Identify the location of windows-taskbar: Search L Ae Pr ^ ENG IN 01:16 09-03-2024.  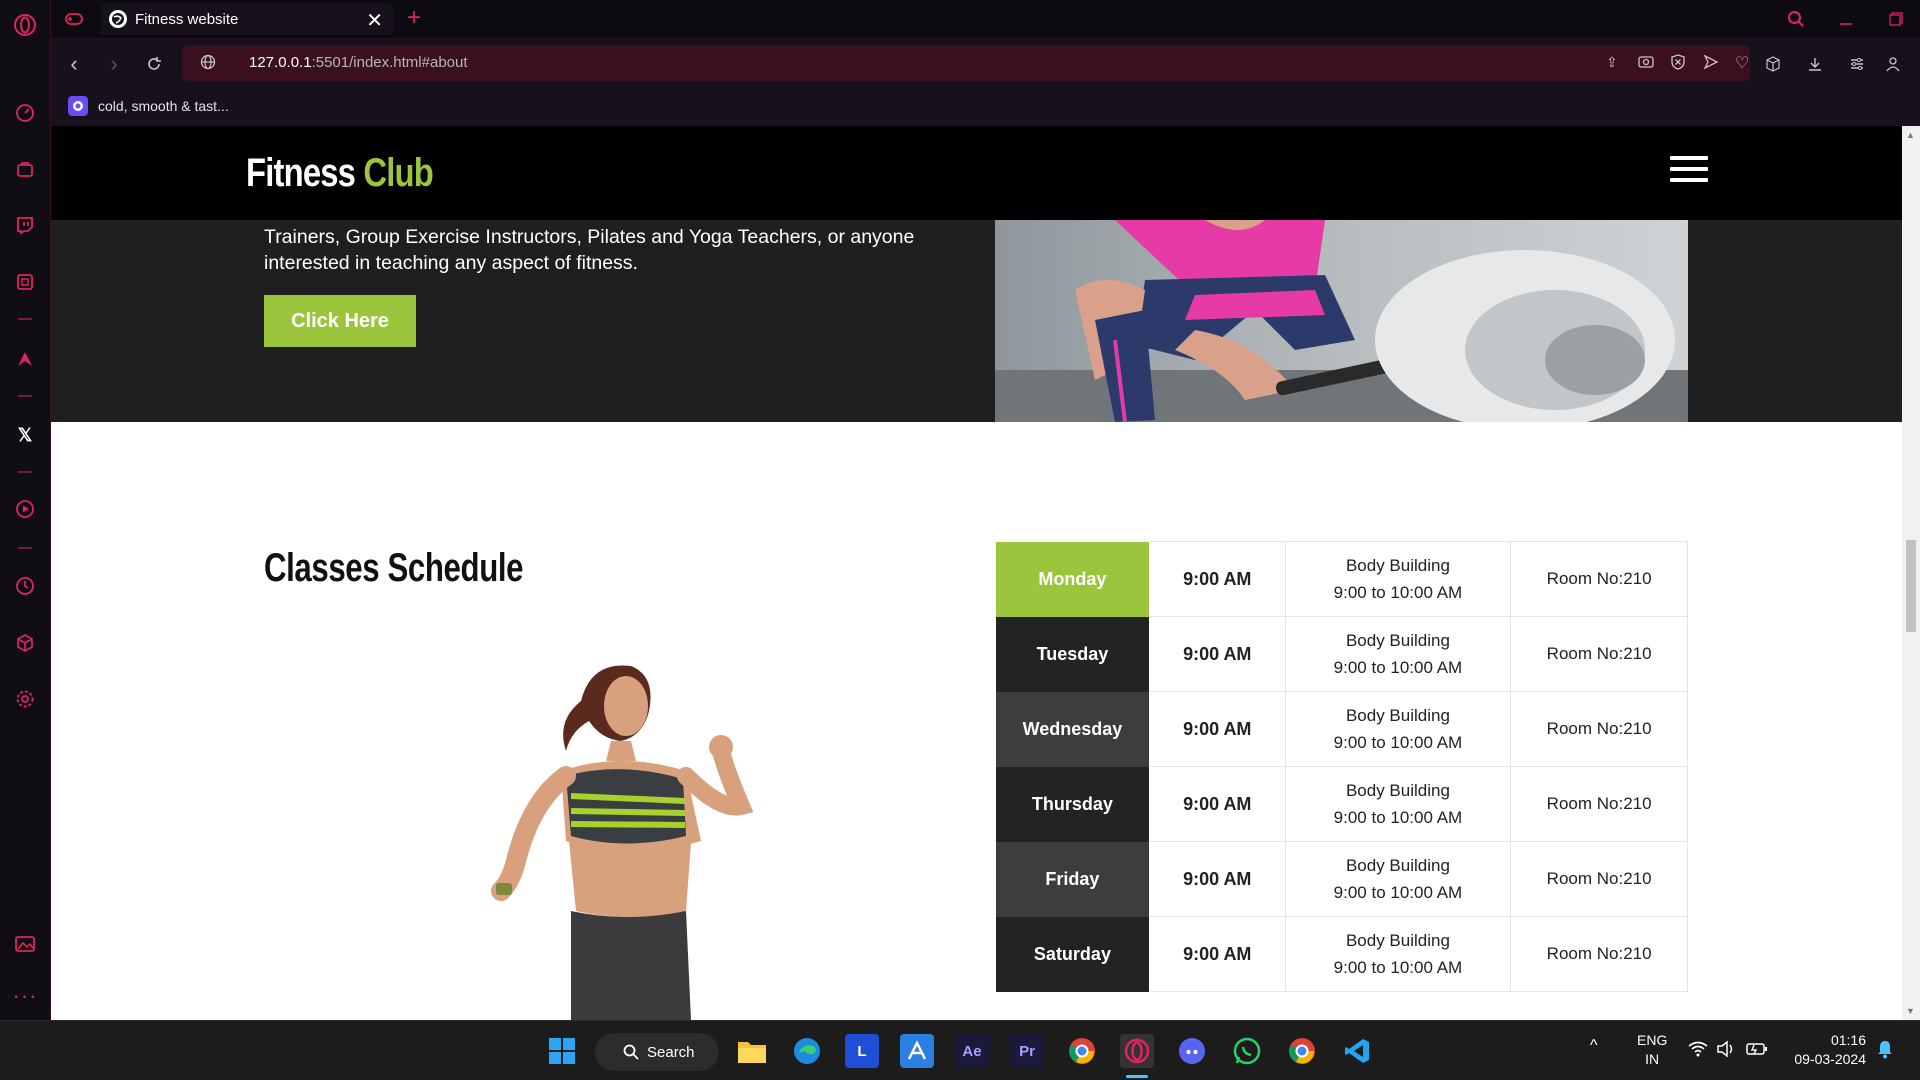
(960, 1050).